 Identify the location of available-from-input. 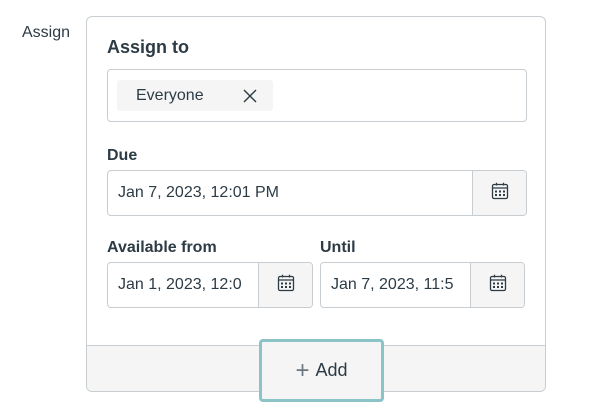
(183, 285).